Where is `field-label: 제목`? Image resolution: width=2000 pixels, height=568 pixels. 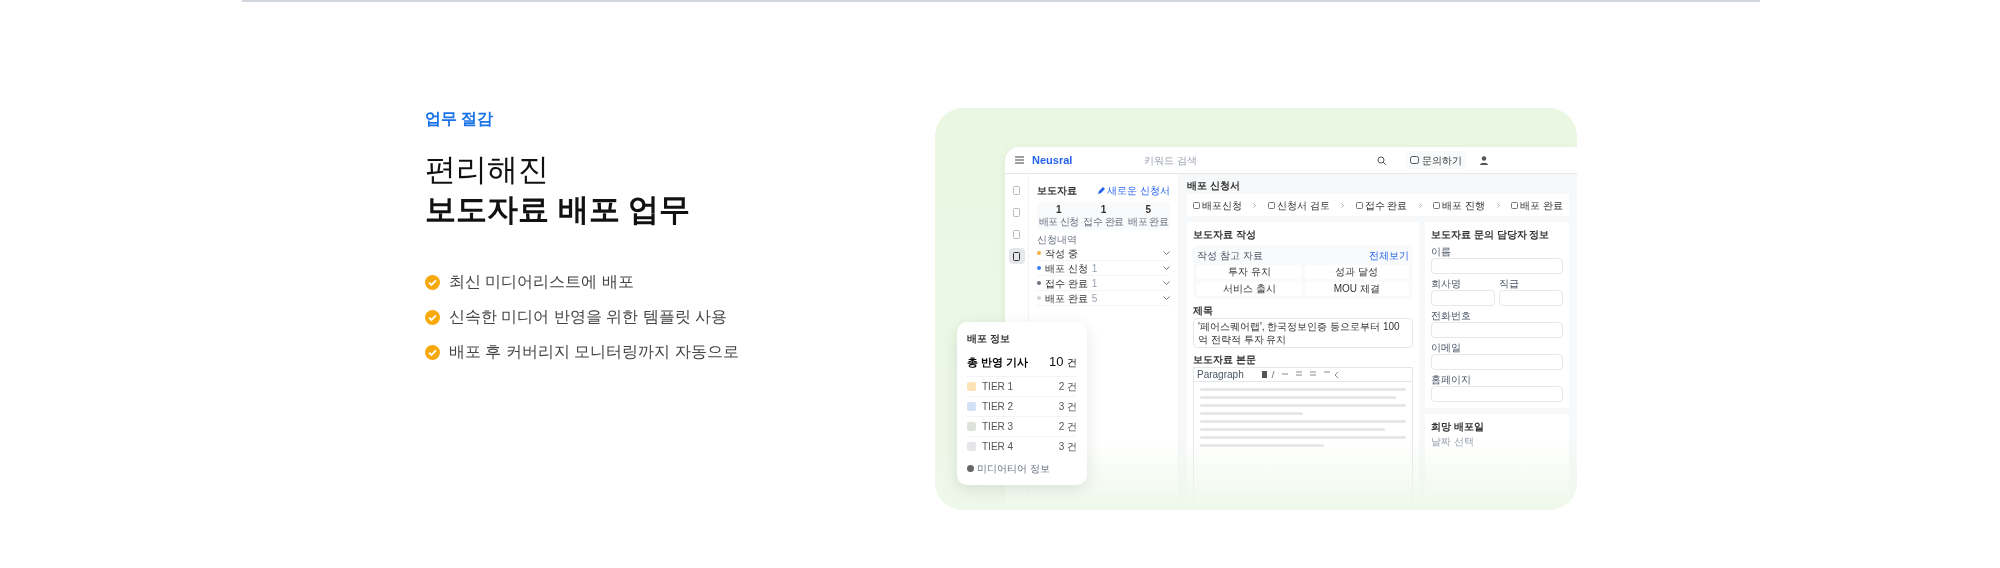 field-label: 제목 is located at coordinates (1203, 311).